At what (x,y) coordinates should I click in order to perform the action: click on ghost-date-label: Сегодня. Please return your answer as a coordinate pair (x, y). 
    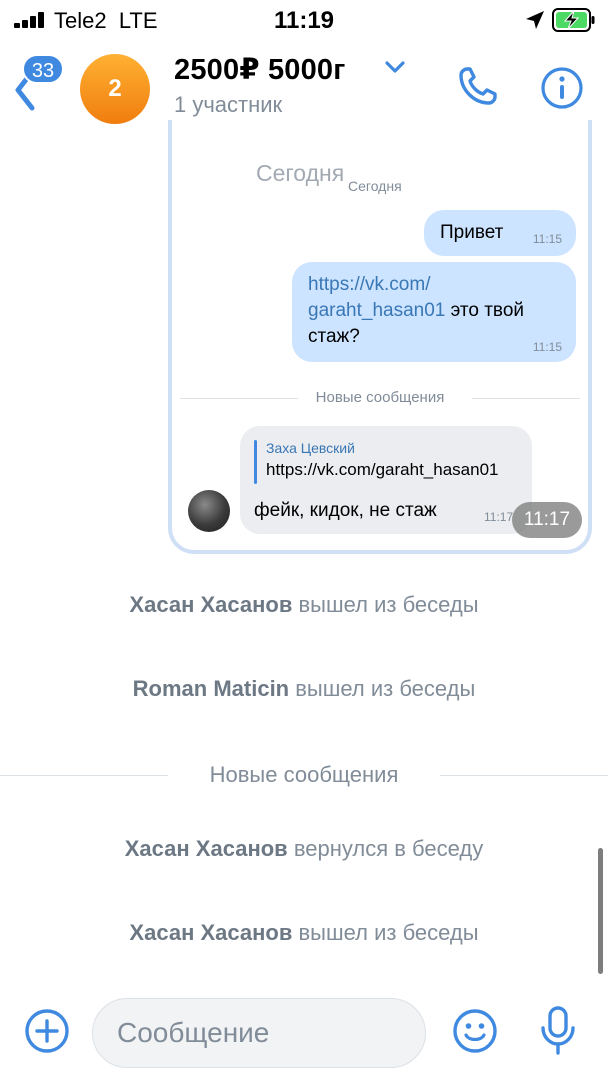
    Looking at the image, I should click on (300, 173).